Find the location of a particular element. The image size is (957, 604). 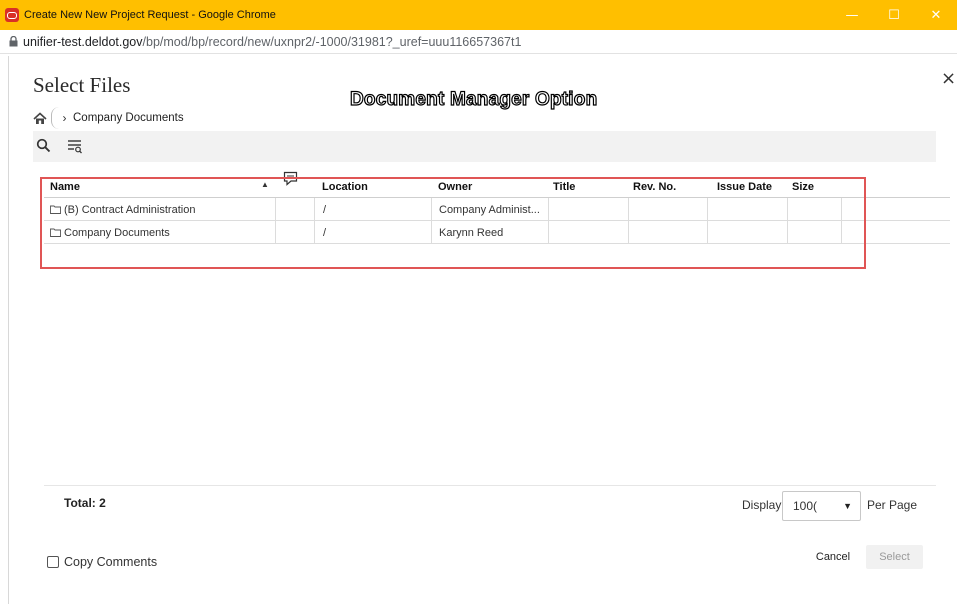

sort-ascending-icon: ▲ is located at coordinates (265, 184).